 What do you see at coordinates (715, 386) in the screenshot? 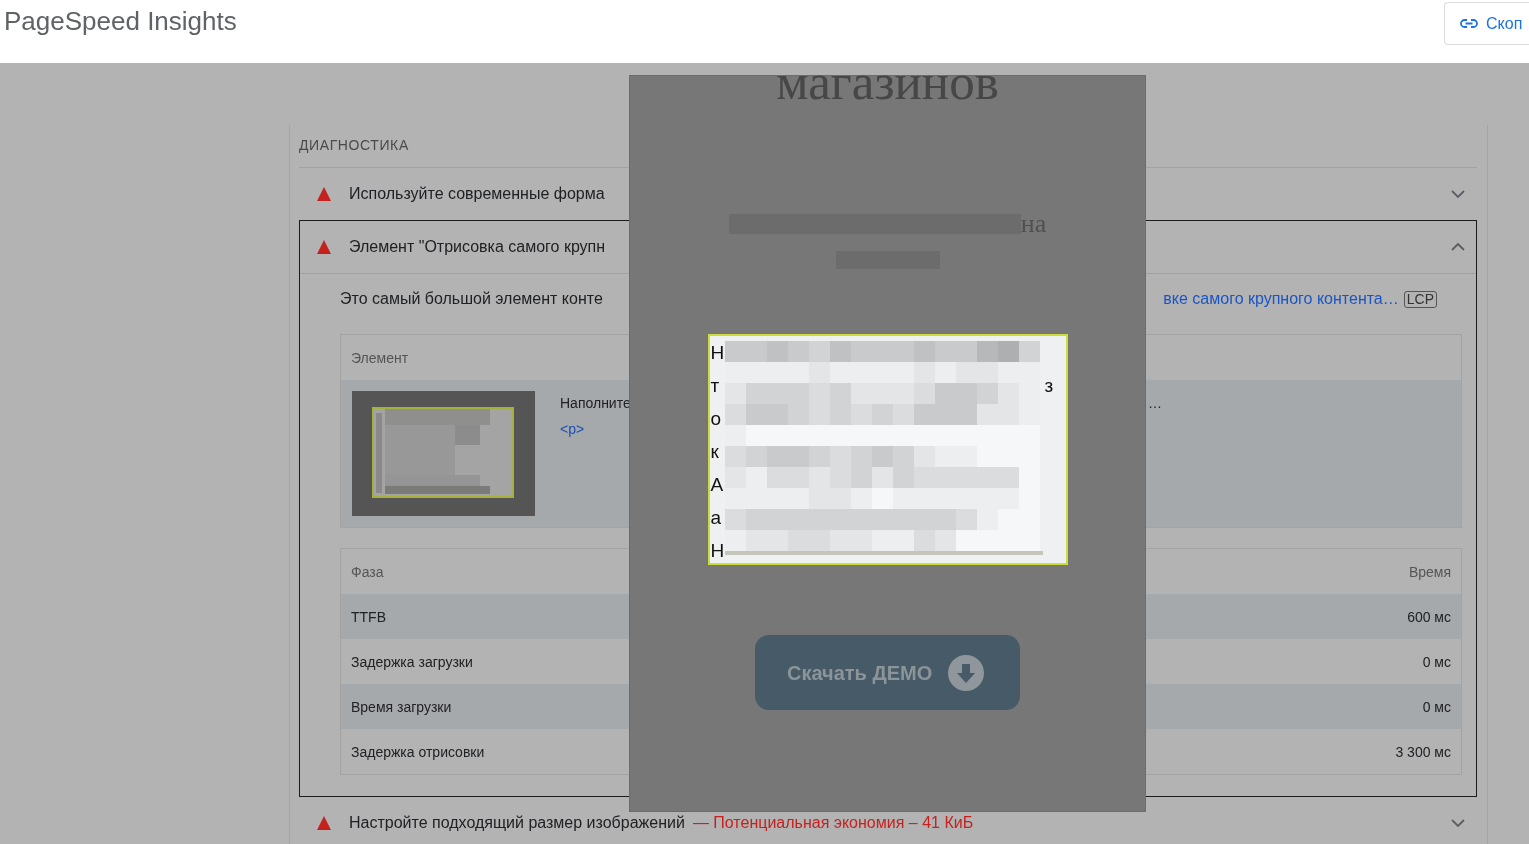
I see `text-fragment: т` at bounding box center [715, 386].